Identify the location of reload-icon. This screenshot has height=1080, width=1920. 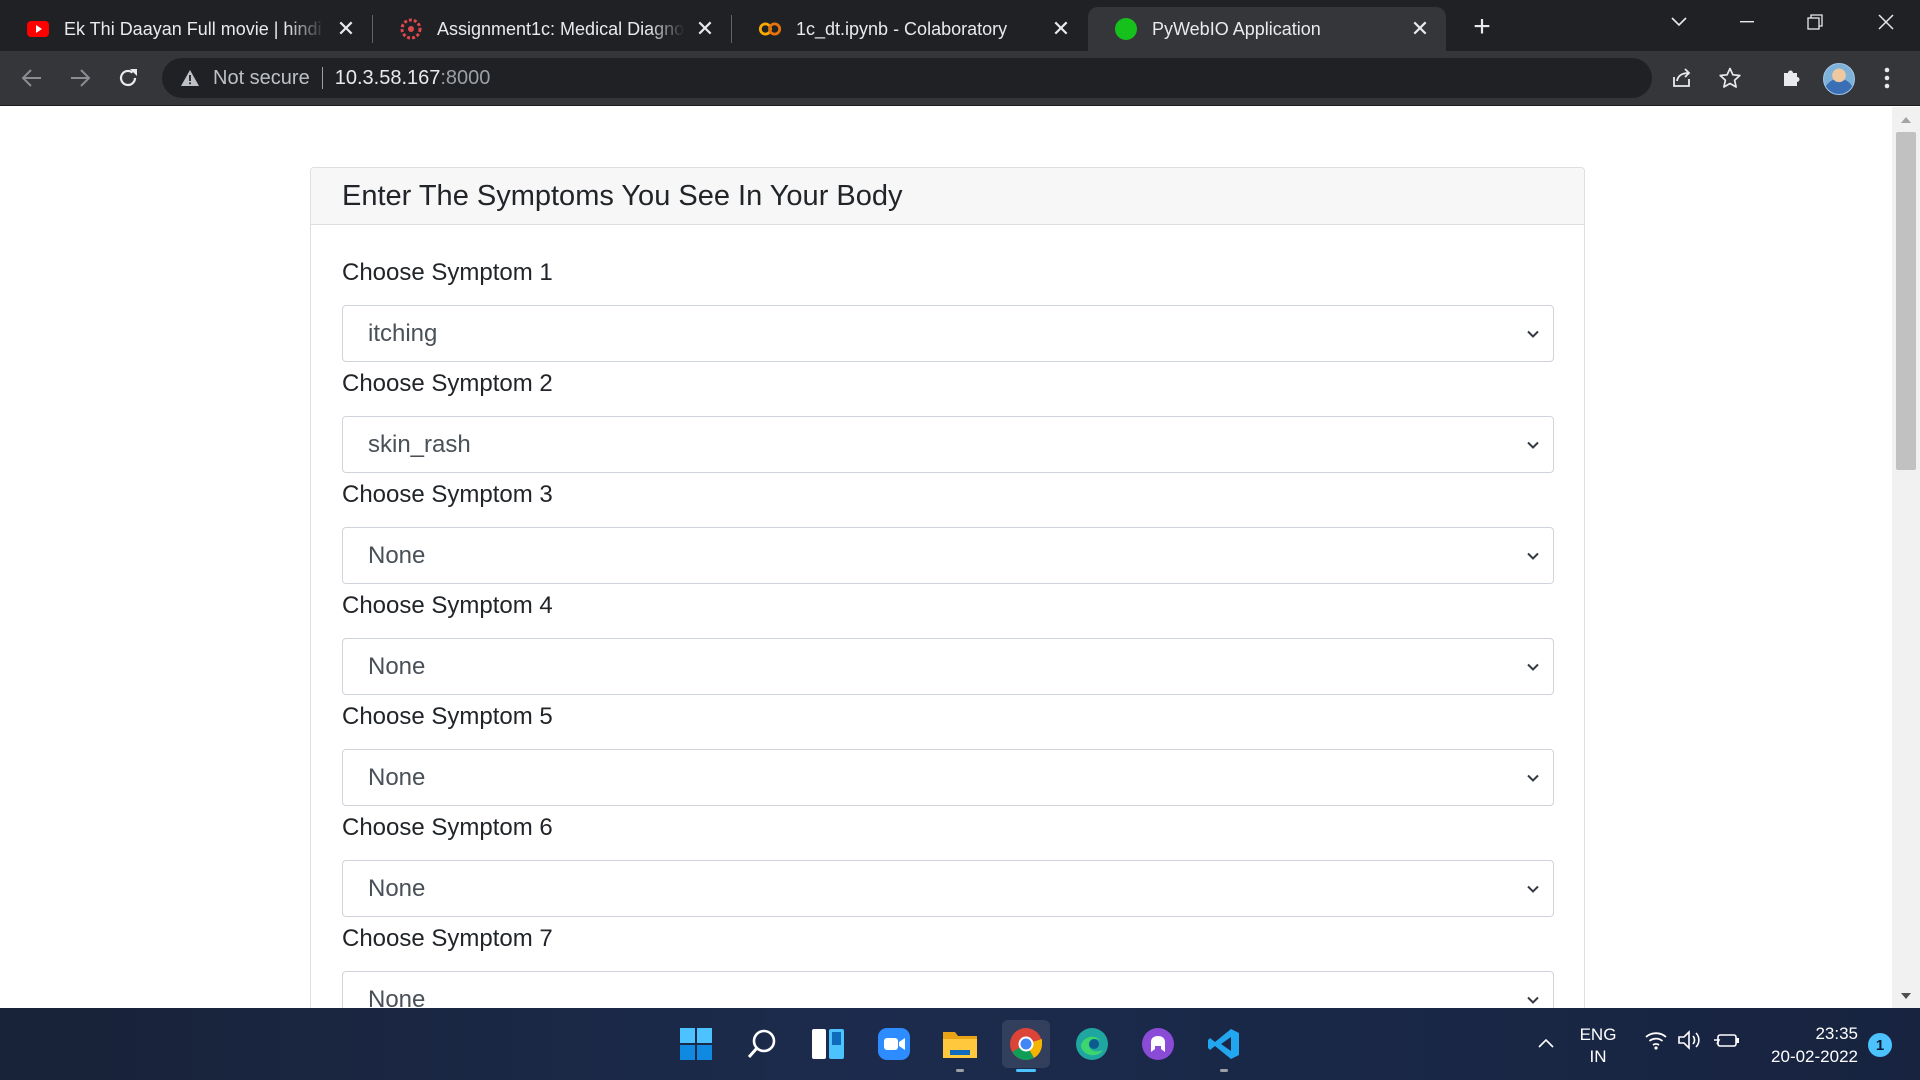
(128, 78).